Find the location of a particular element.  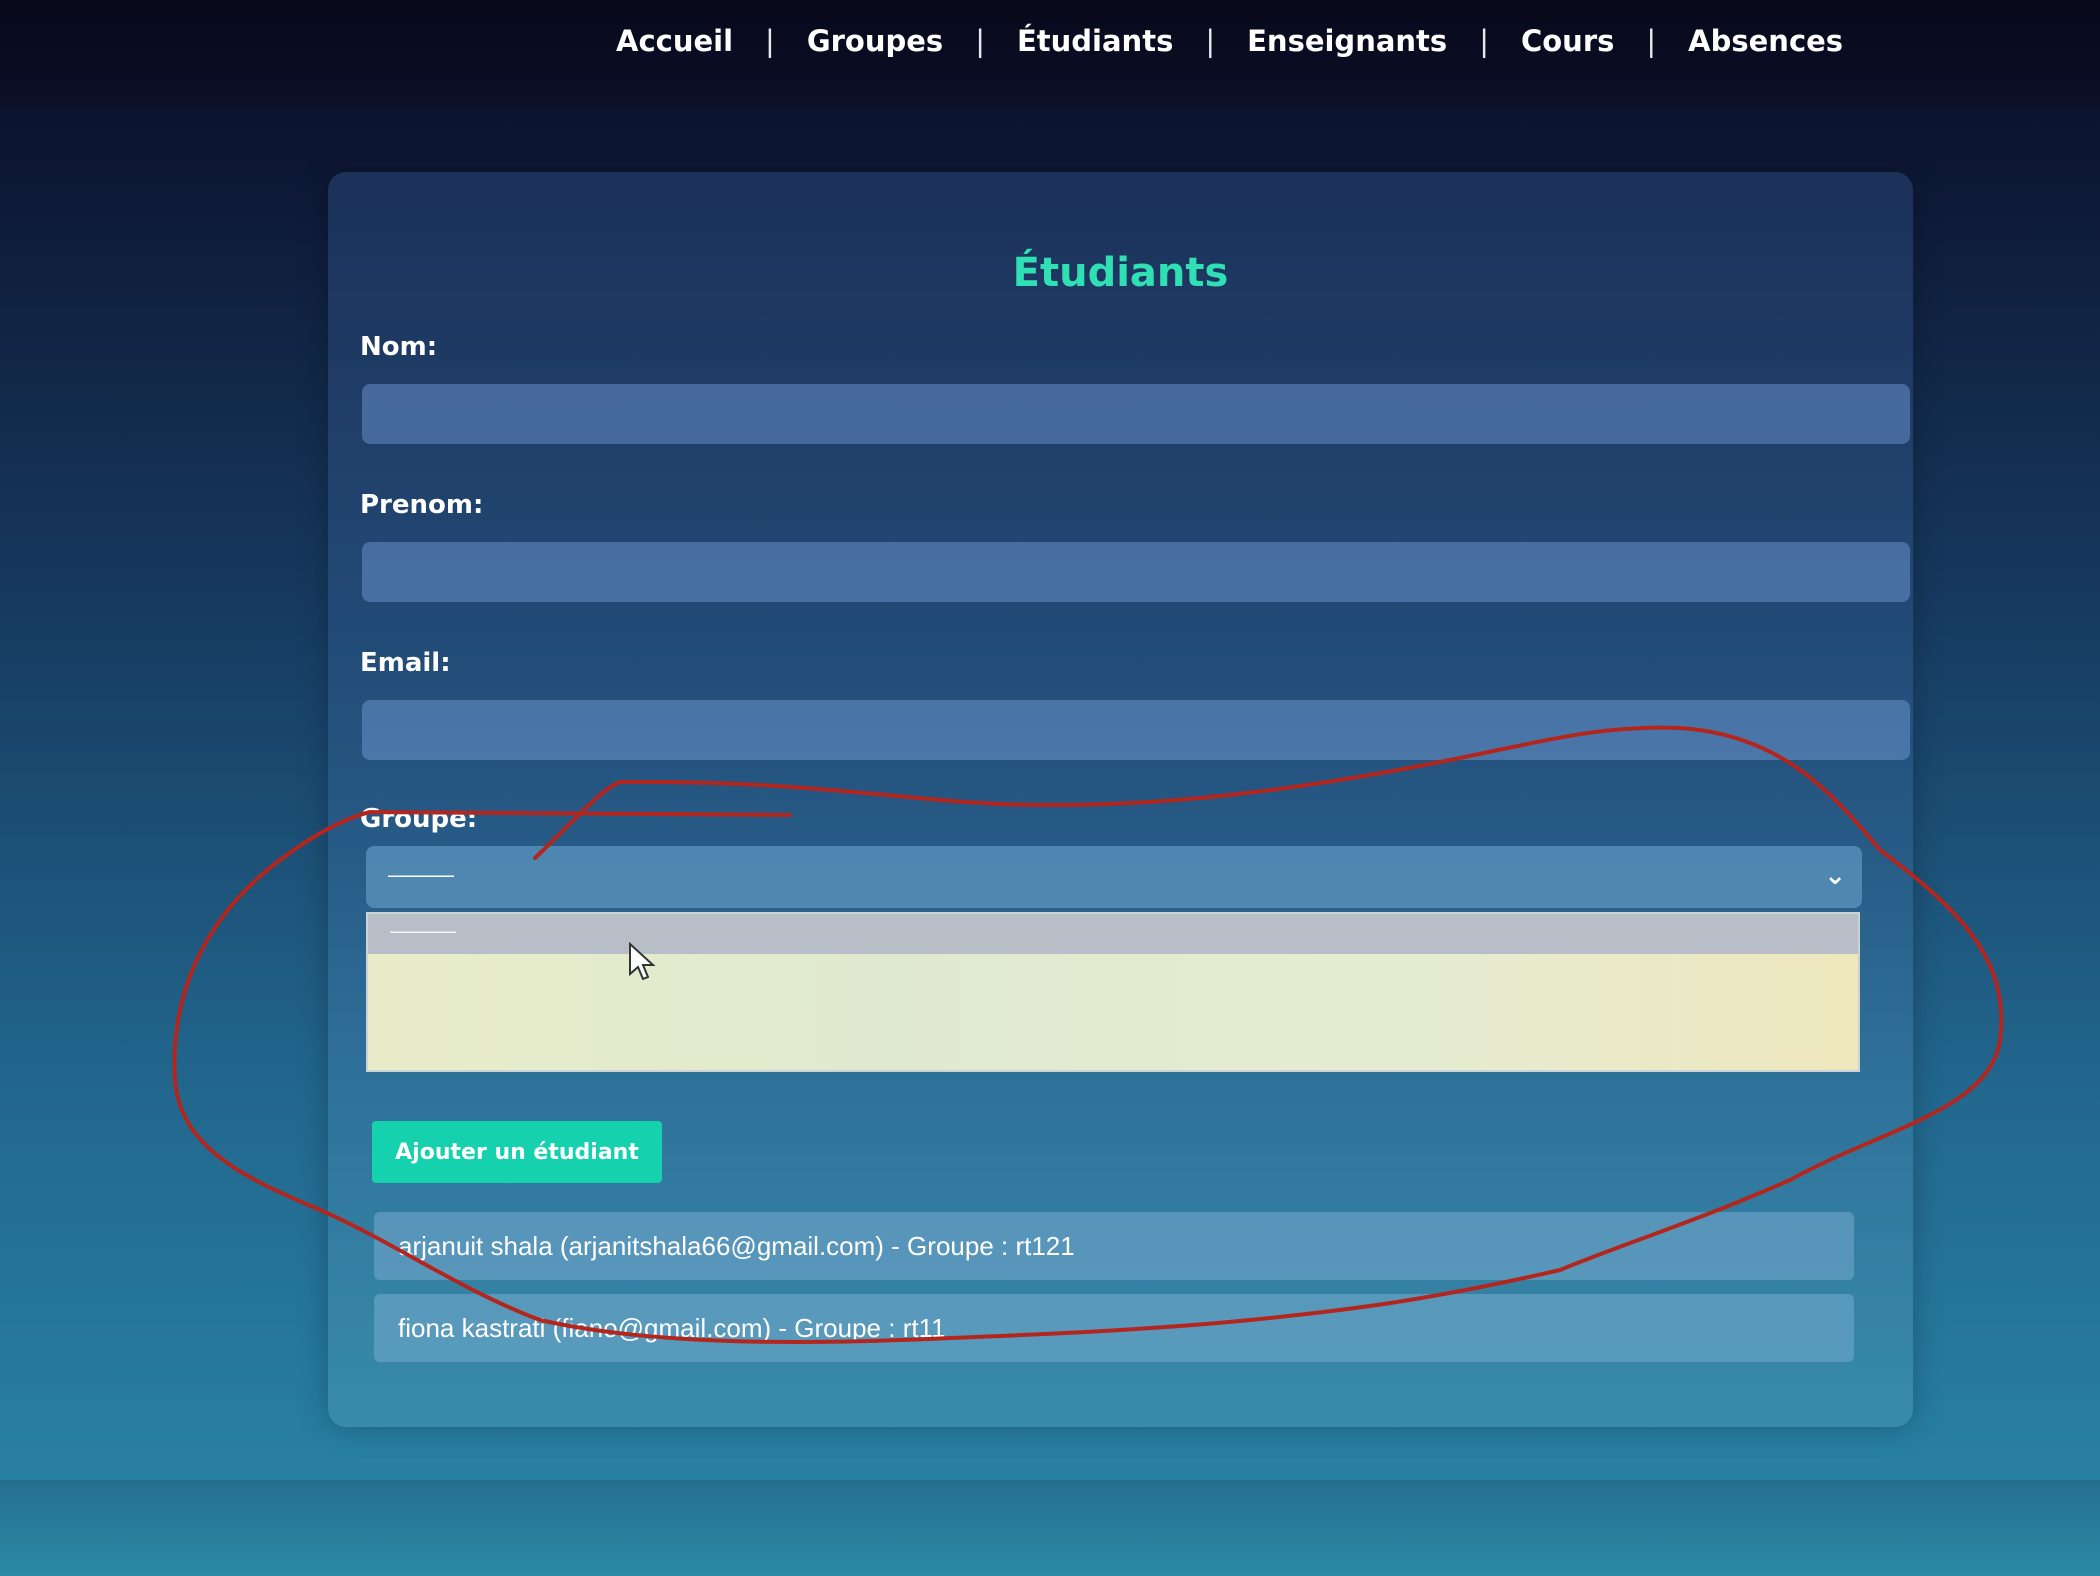

chevron-down-icon: ⌄ is located at coordinates (1835, 875).